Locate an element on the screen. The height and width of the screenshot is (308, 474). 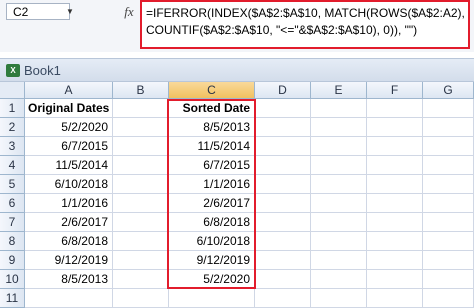
row-header-6: 6 is located at coordinates (12, 203).